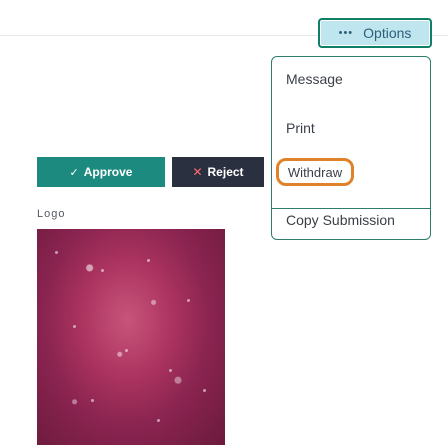  What do you see at coordinates (351, 148) in the screenshot?
I see `options-menu: Message Print Copy Submission` at bounding box center [351, 148].